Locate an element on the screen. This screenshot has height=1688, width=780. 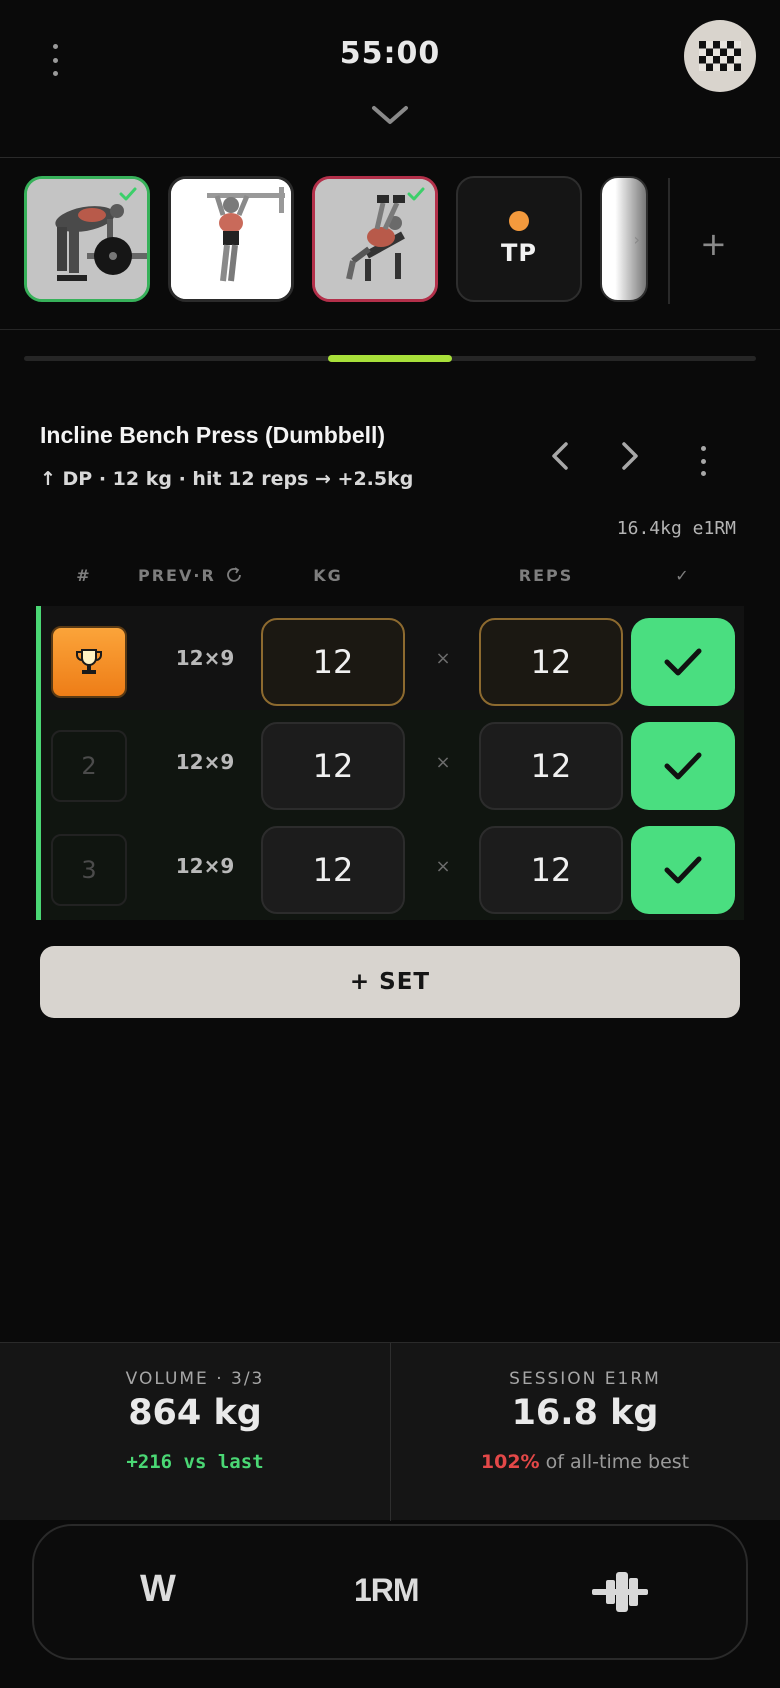
e1rm-label: SESSION E1RM is located at coordinates (585, 1379).